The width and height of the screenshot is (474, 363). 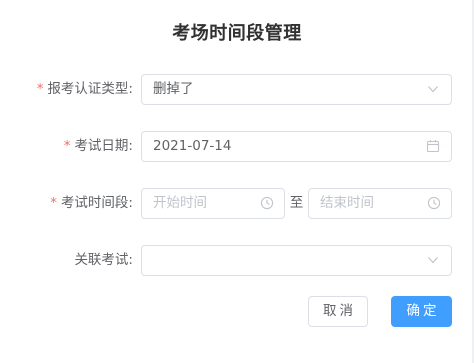 I want to click on auth-type-label-row: * 报考认证类型:, so click(x=85, y=89).